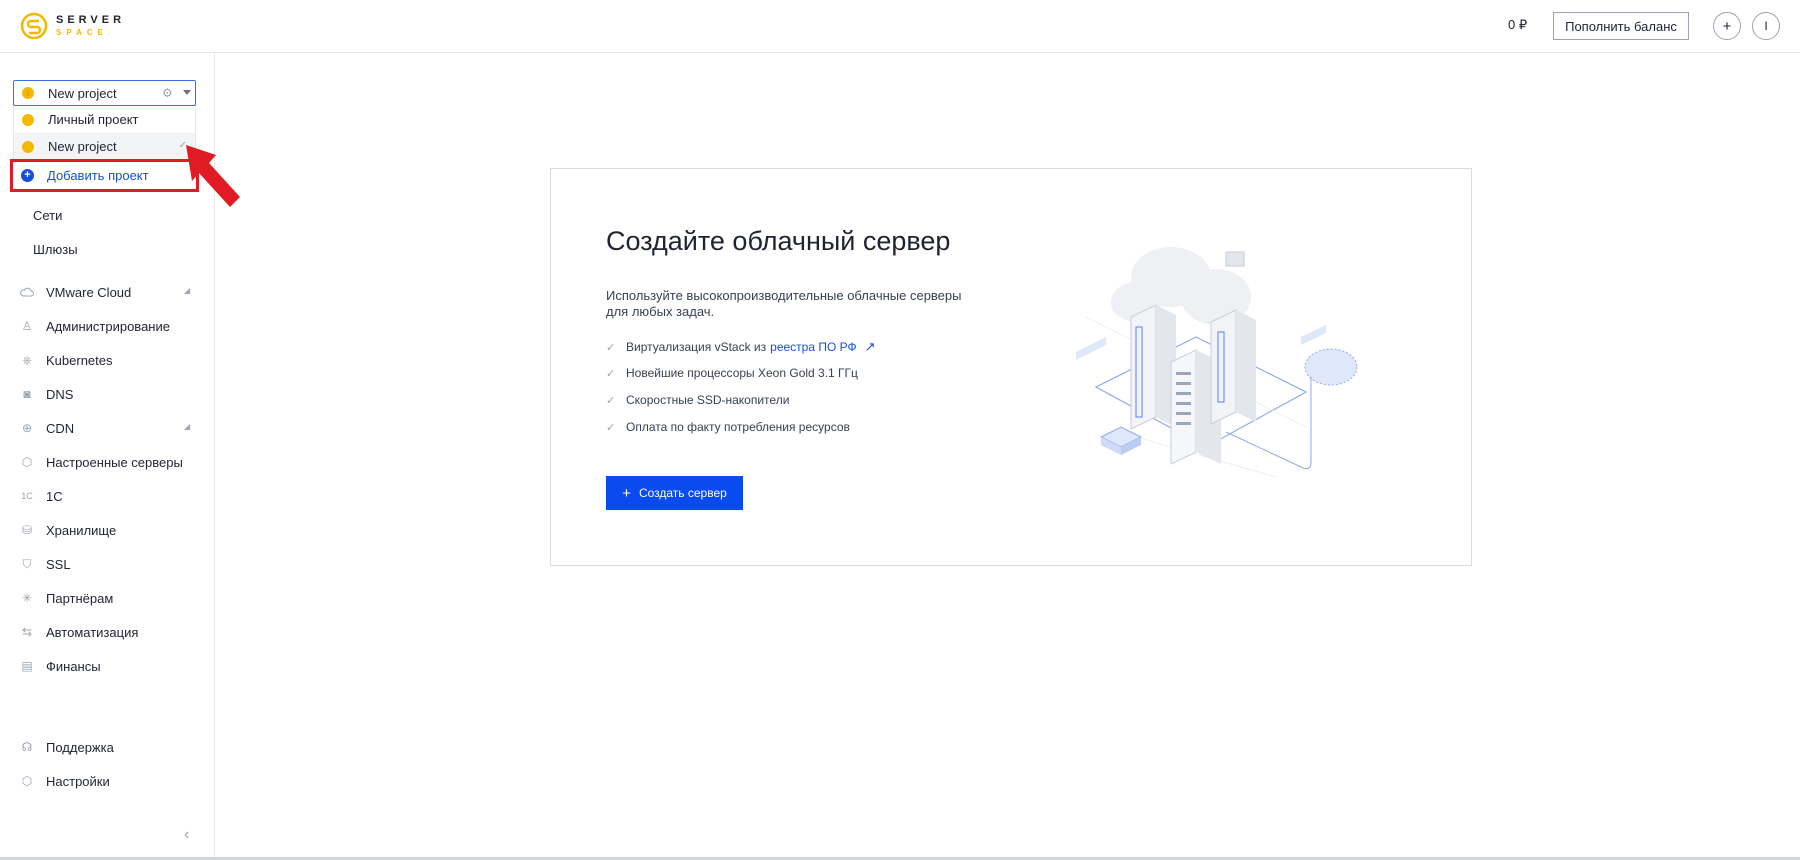  What do you see at coordinates (778, 241) in the screenshot?
I see `page-title: Создайте облачный сервер` at bounding box center [778, 241].